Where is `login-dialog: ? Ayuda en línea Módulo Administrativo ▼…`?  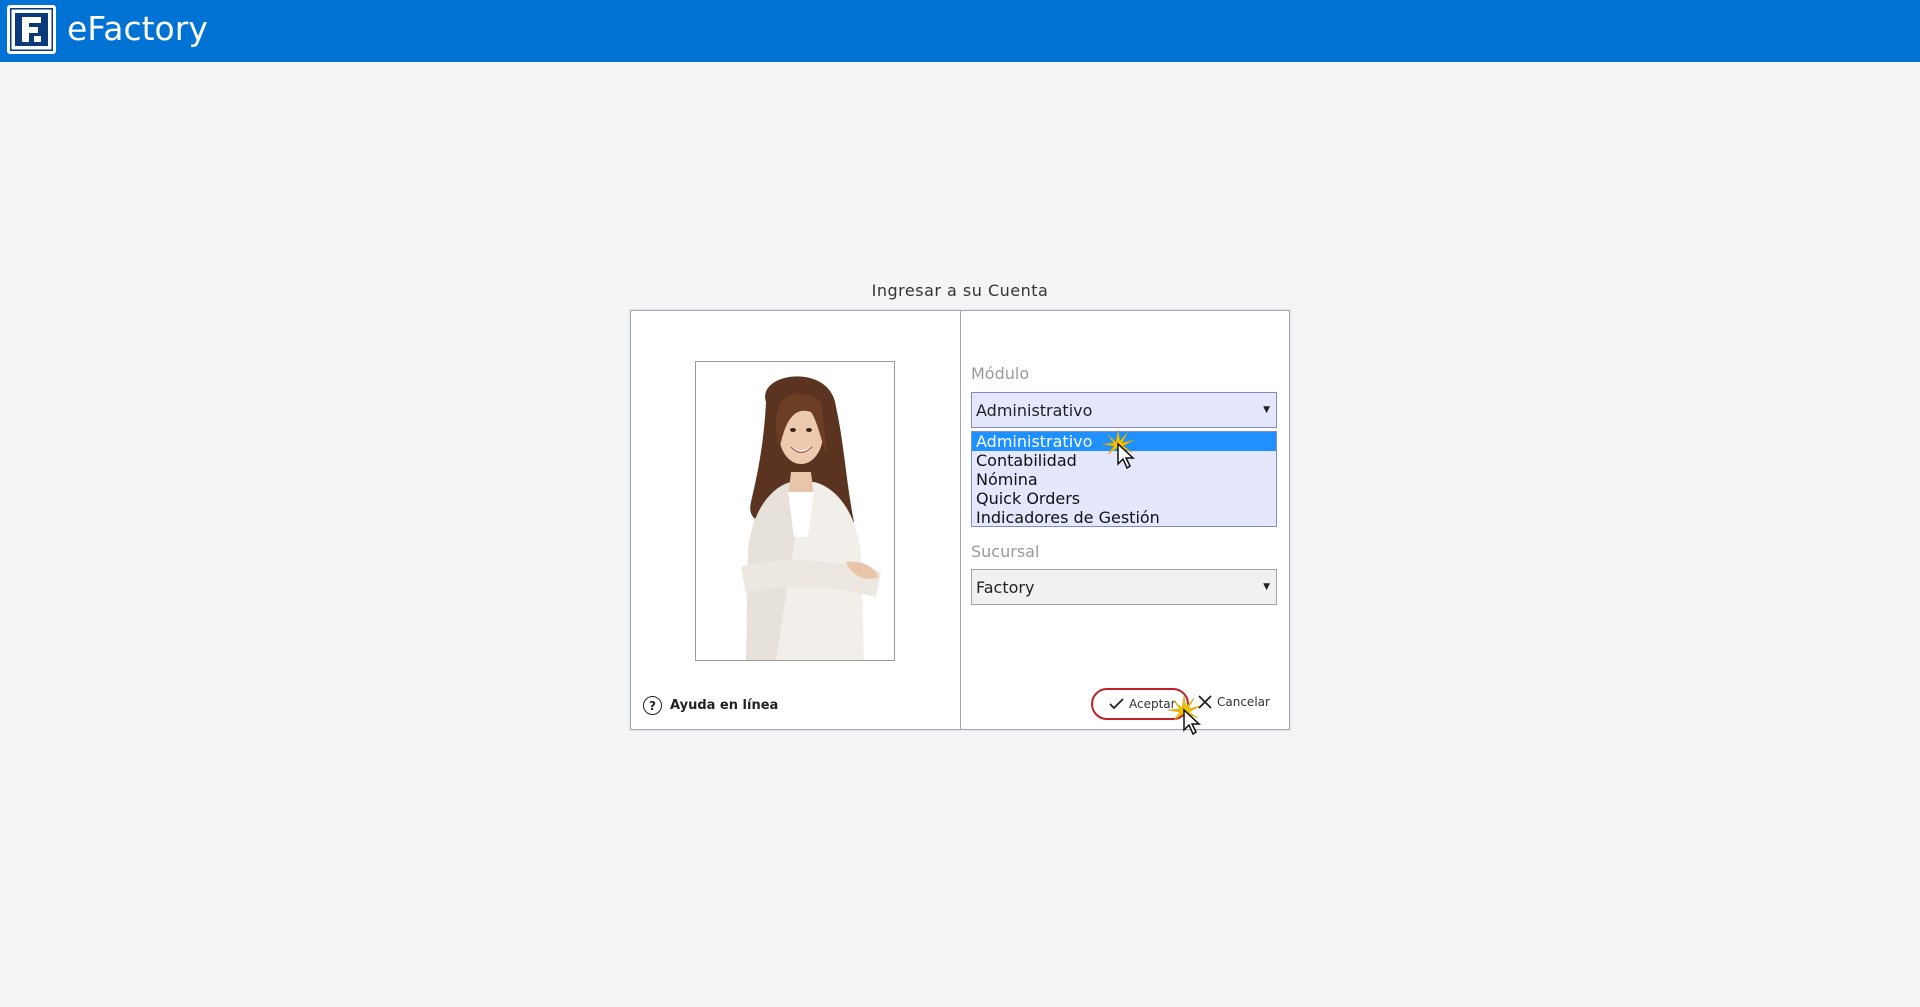 login-dialog: ? Ayuda en línea Módulo Administrativo ▼… is located at coordinates (960, 520).